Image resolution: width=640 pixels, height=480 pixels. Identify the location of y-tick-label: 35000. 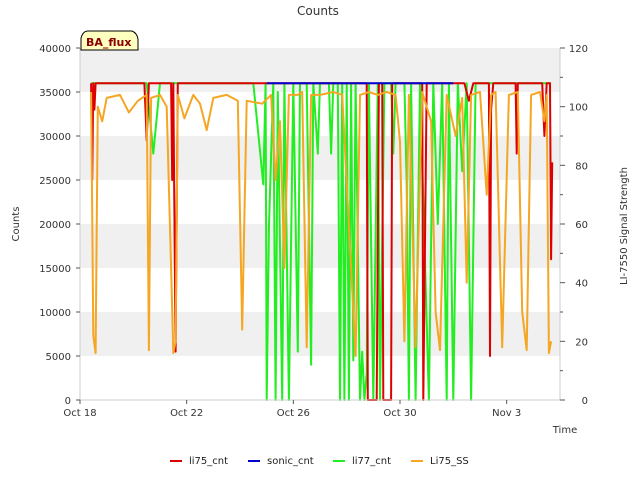
(55, 93).